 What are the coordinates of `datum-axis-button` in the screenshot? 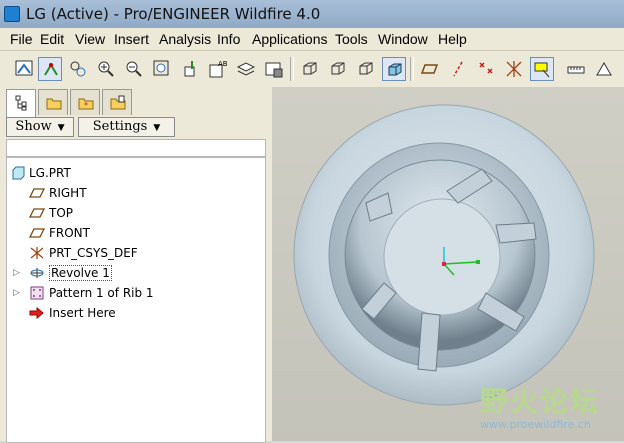 It's located at (458, 69).